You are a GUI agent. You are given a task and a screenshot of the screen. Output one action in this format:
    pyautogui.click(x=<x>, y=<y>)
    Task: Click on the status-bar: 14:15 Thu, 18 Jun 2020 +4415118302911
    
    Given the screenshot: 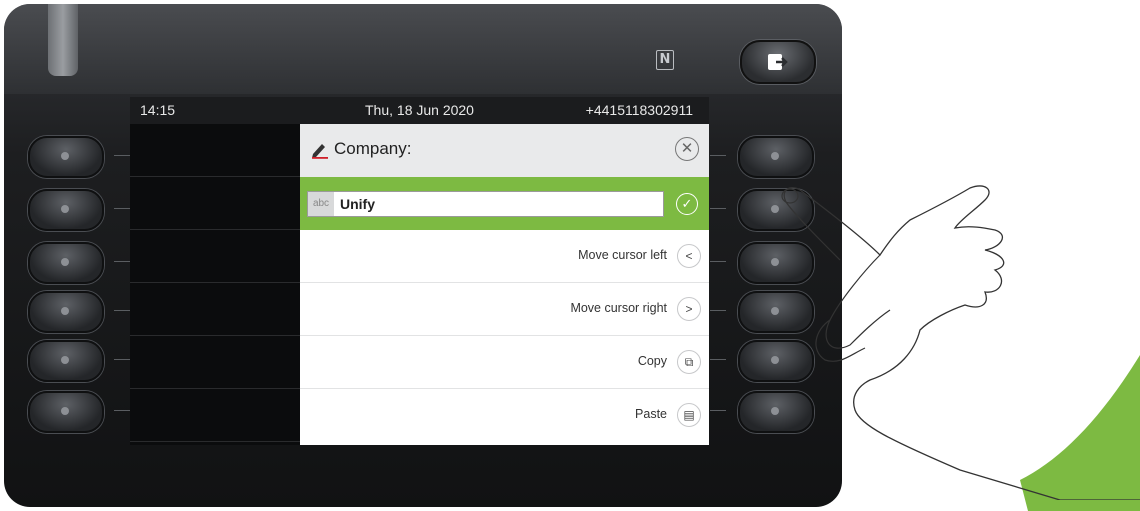 What is the action you would take?
    pyautogui.click(x=419, y=110)
    